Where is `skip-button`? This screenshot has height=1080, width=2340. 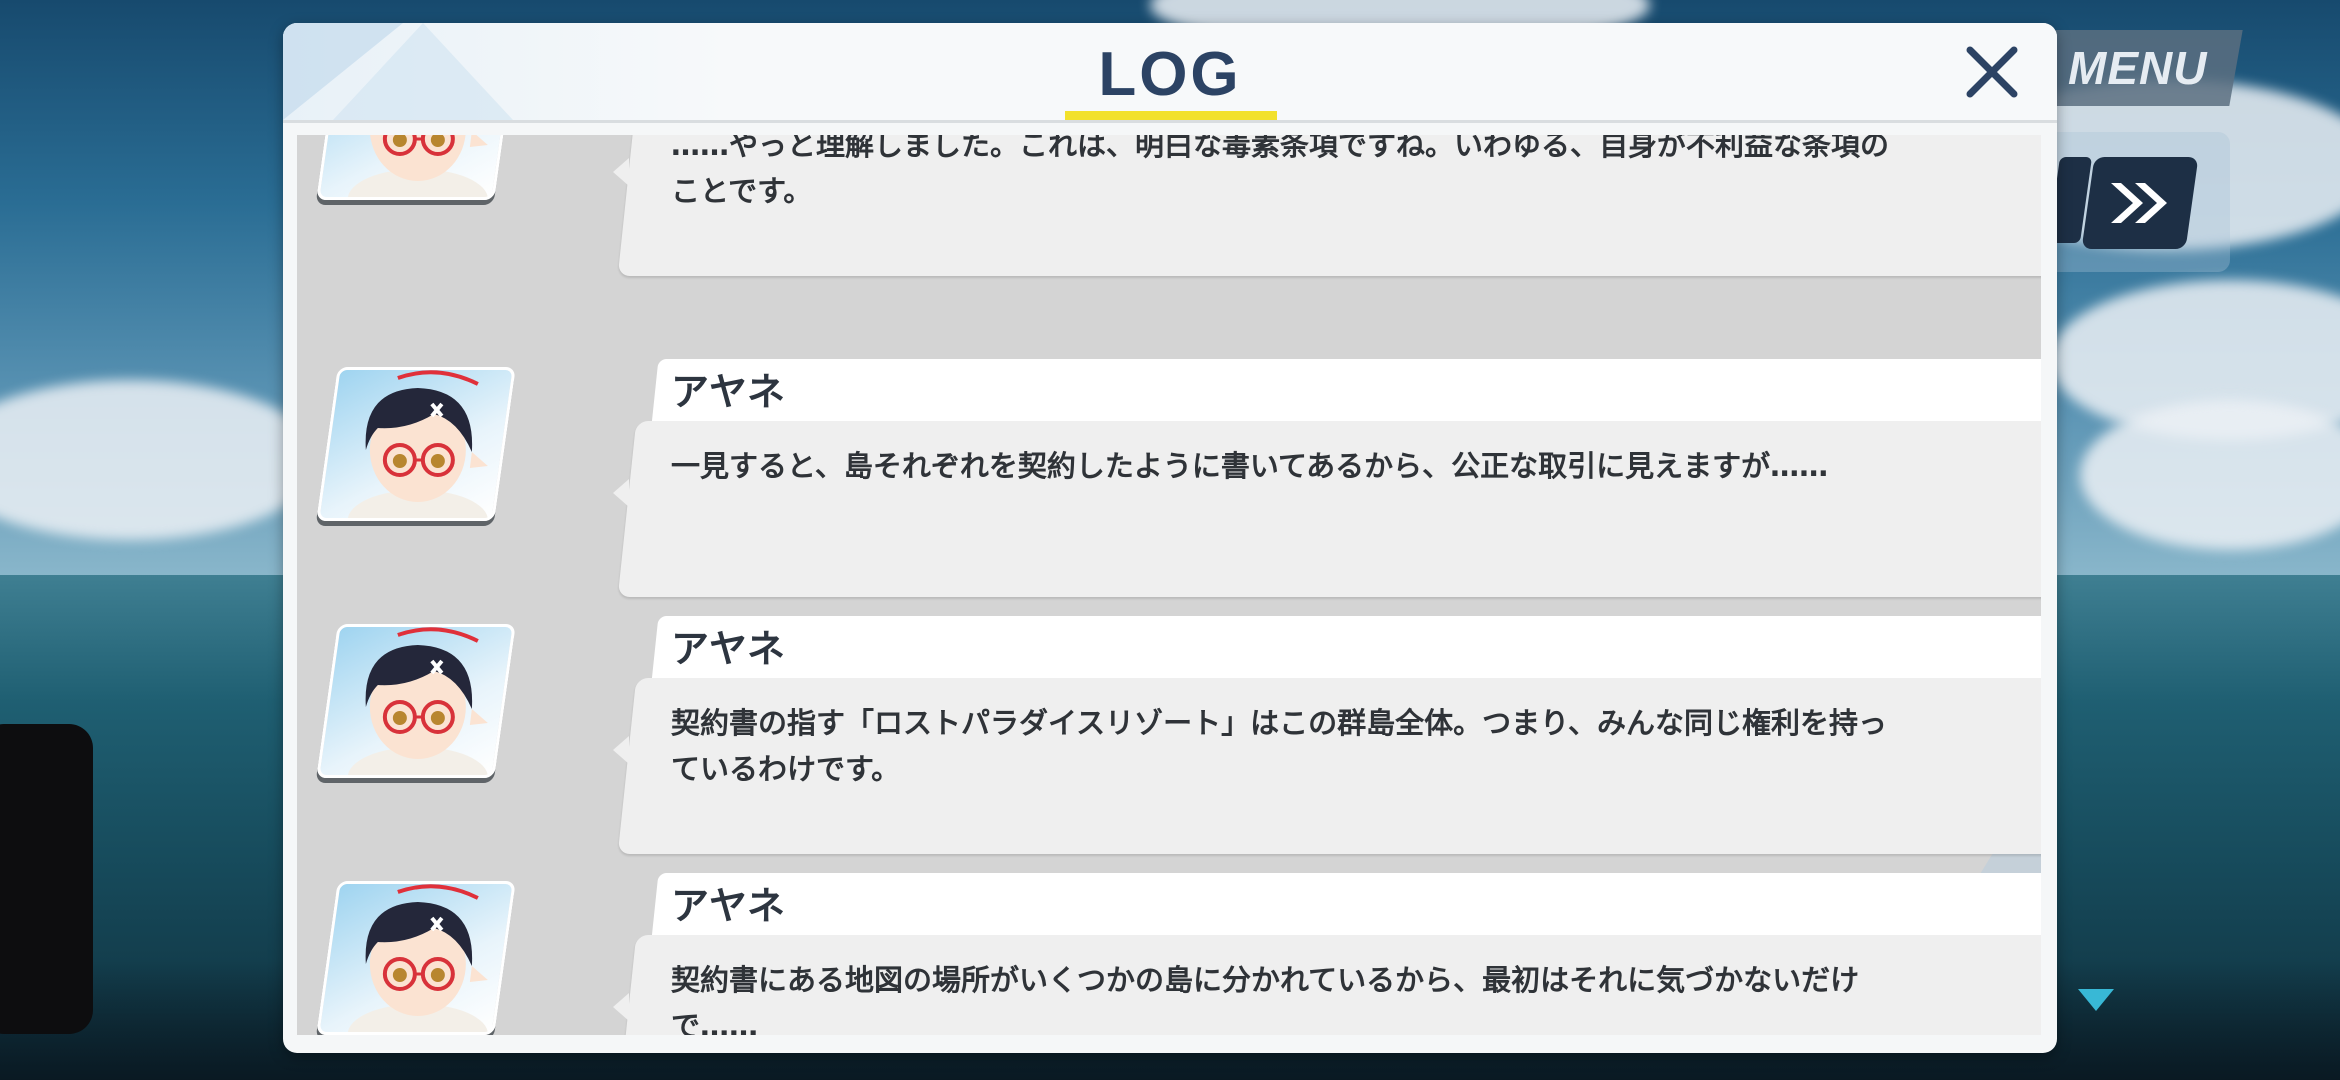 skip-button is located at coordinates (2140, 203).